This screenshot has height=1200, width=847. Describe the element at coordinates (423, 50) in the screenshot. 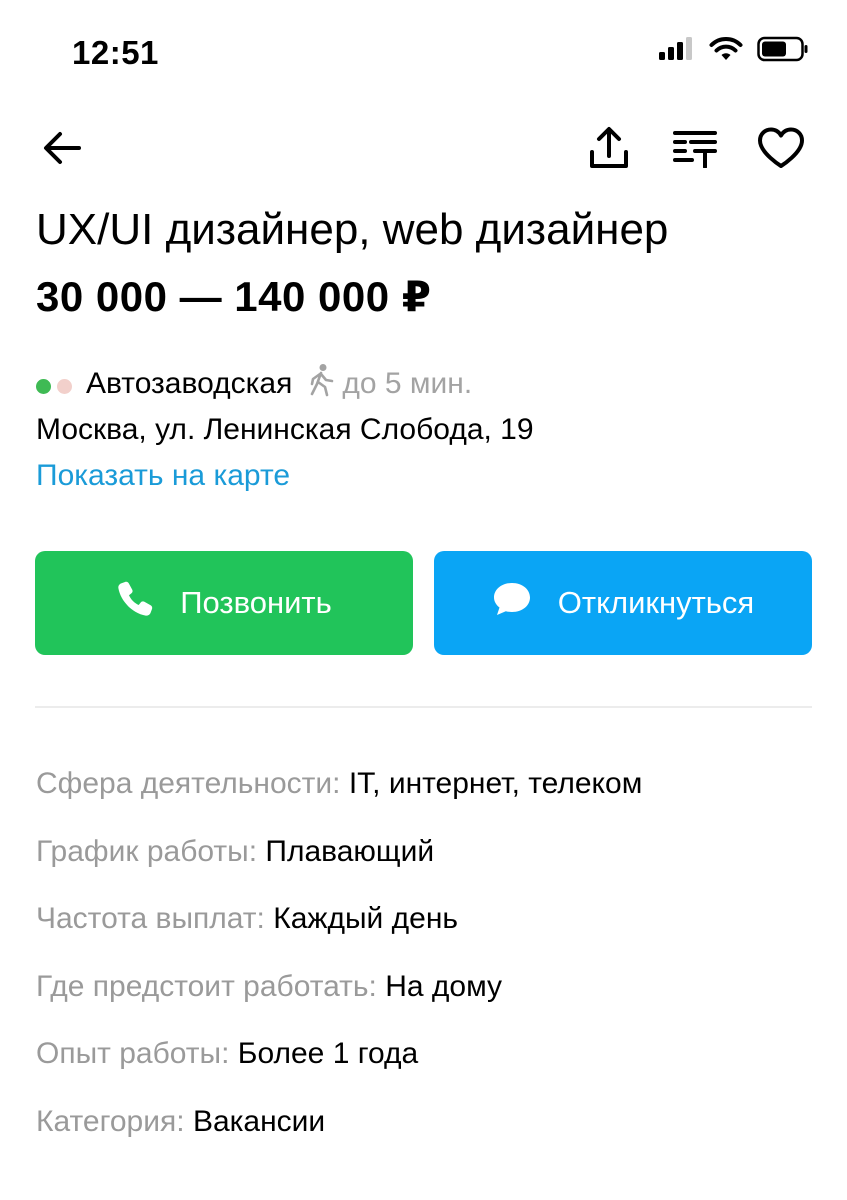

I see `status-bar: 12:51` at that location.